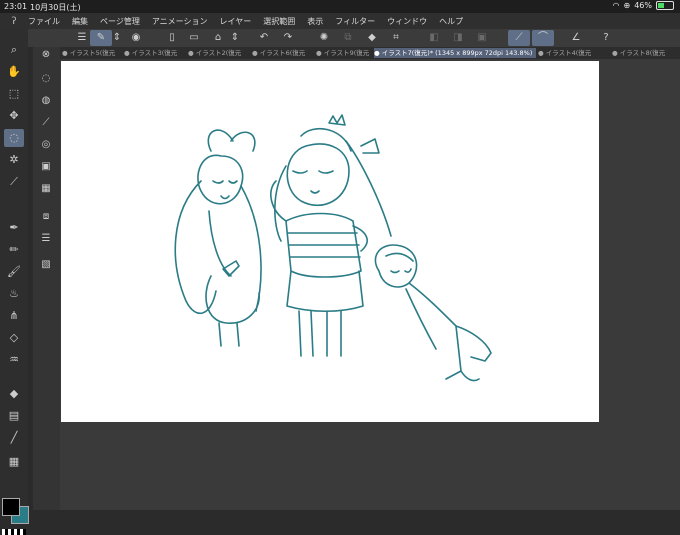 The height and width of the screenshot is (535, 680). I want to click on menu-icon: ☰, so click(82, 38).